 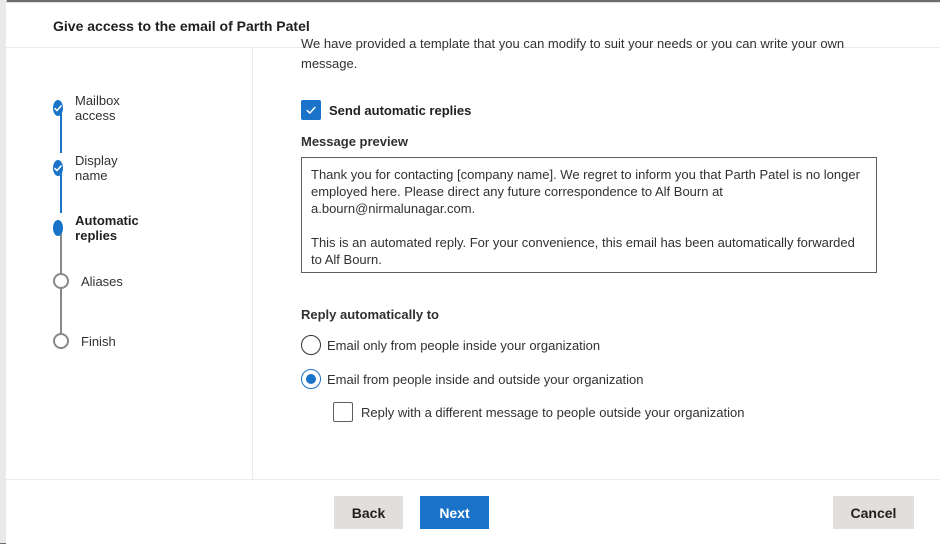 I want to click on step-connector, so click(x=61, y=311).